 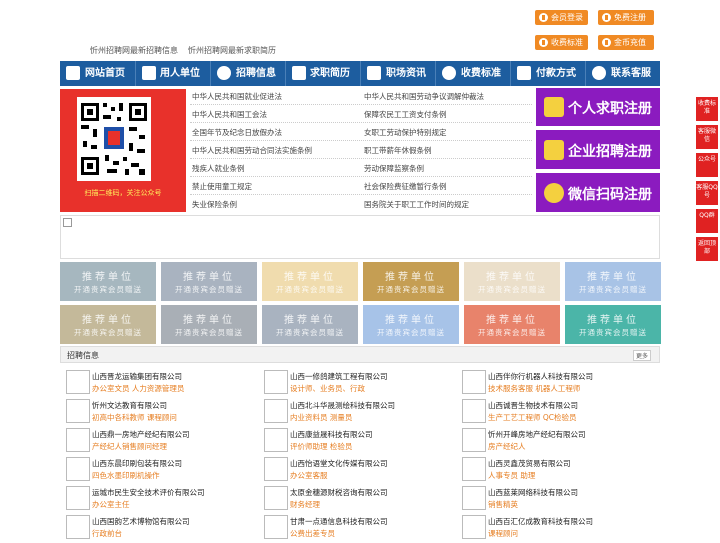 What do you see at coordinates (161, 413) in the screenshot?
I see `recruit-item: 忻州文达教育有限公司 初高中各科教师 课程顾问` at bounding box center [161, 413].